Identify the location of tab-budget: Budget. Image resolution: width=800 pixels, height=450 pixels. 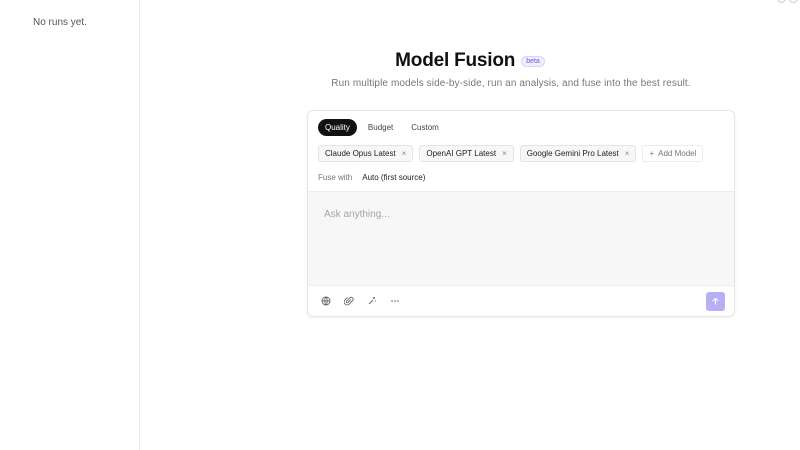
(380, 127).